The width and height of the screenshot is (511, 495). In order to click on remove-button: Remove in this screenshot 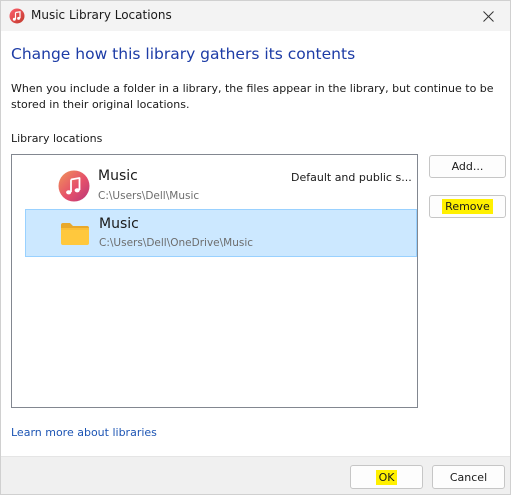, I will do `click(467, 206)`.